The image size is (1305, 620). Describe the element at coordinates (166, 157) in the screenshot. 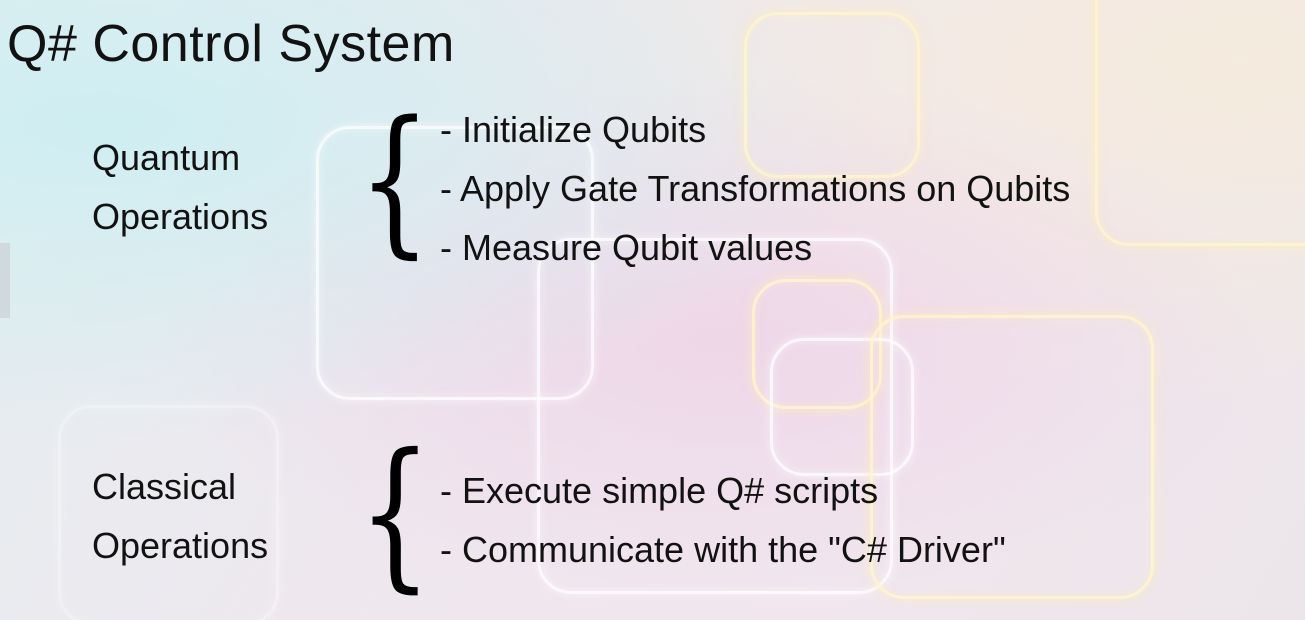

I see `section-label-line: Quantum` at that location.